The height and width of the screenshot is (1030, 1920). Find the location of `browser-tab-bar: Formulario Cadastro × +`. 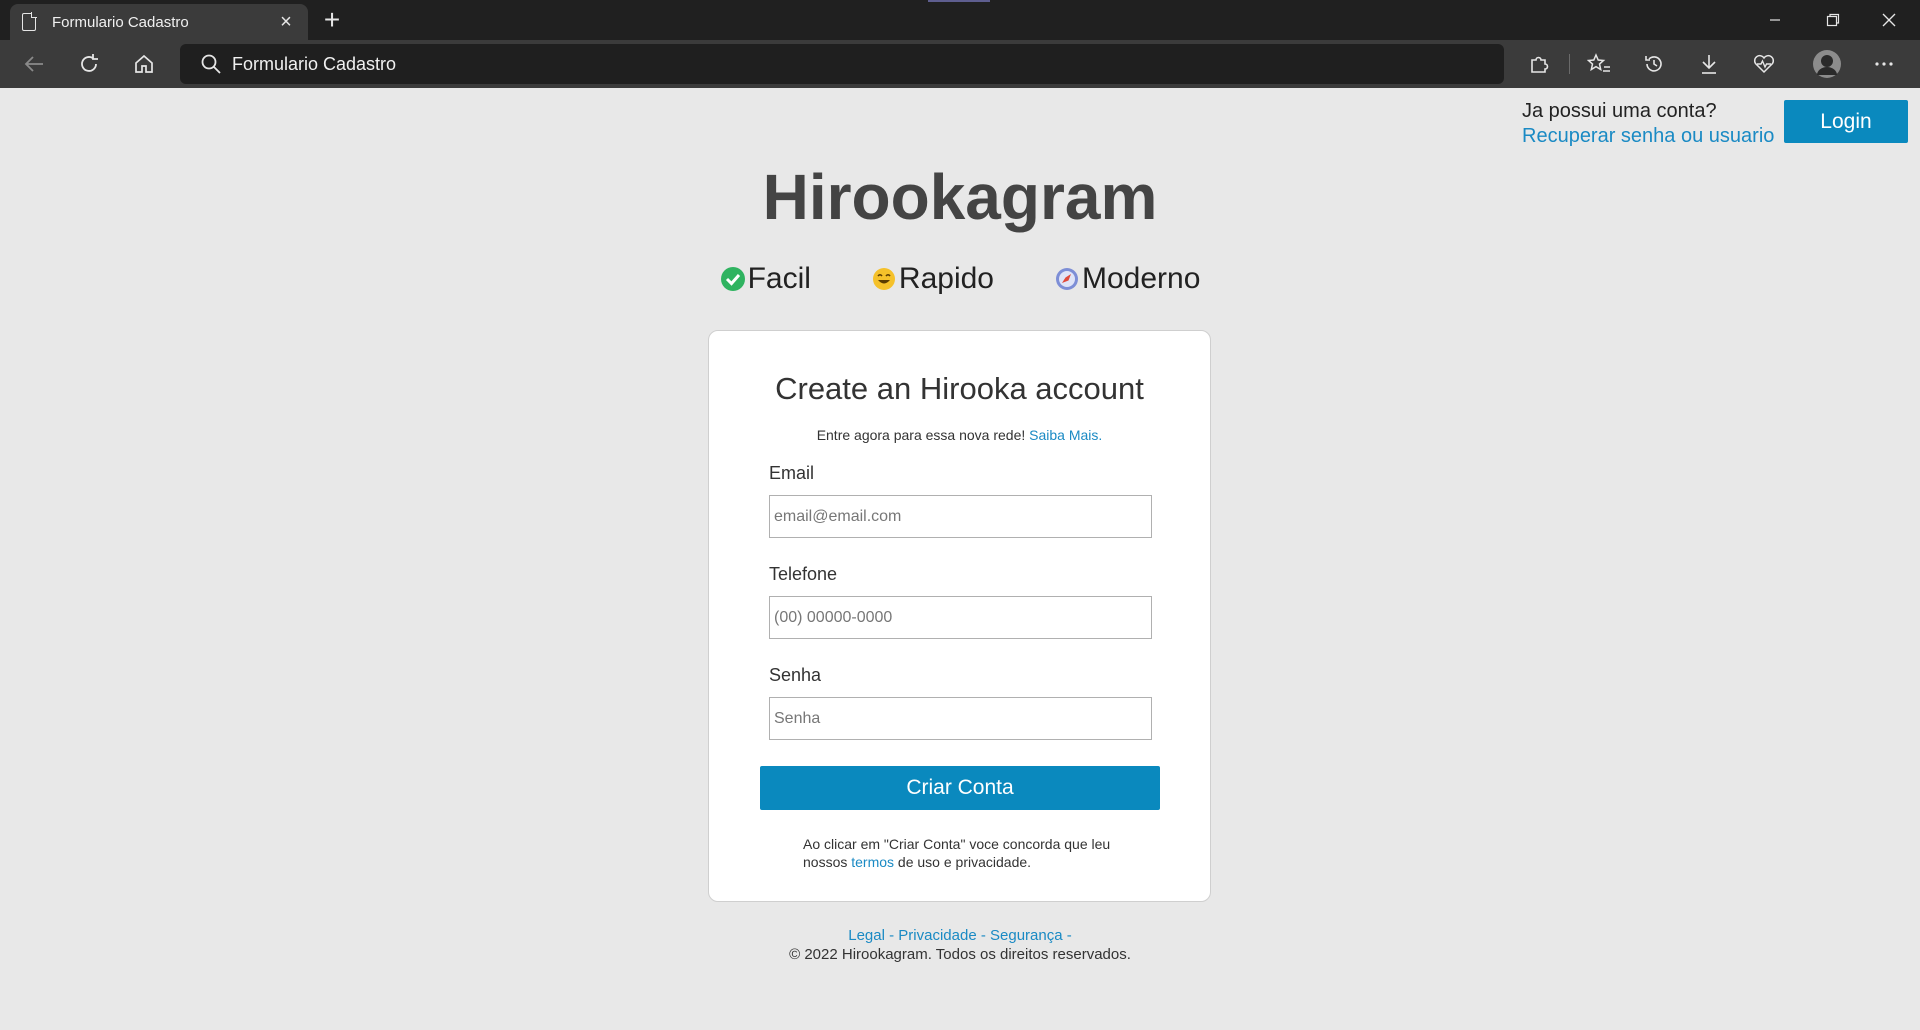

browser-tab-bar: Formulario Cadastro × + is located at coordinates (960, 20).